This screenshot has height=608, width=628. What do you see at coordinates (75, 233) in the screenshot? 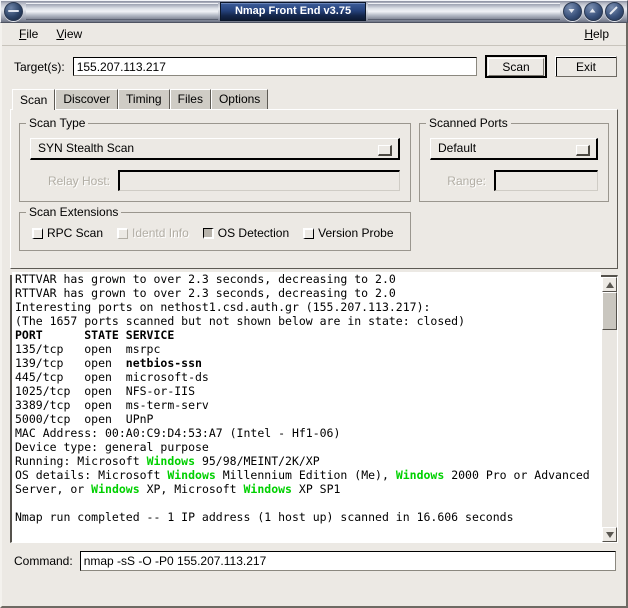
I see `checkbox-rpc-scan-label: RPC Scan` at bounding box center [75, 233].